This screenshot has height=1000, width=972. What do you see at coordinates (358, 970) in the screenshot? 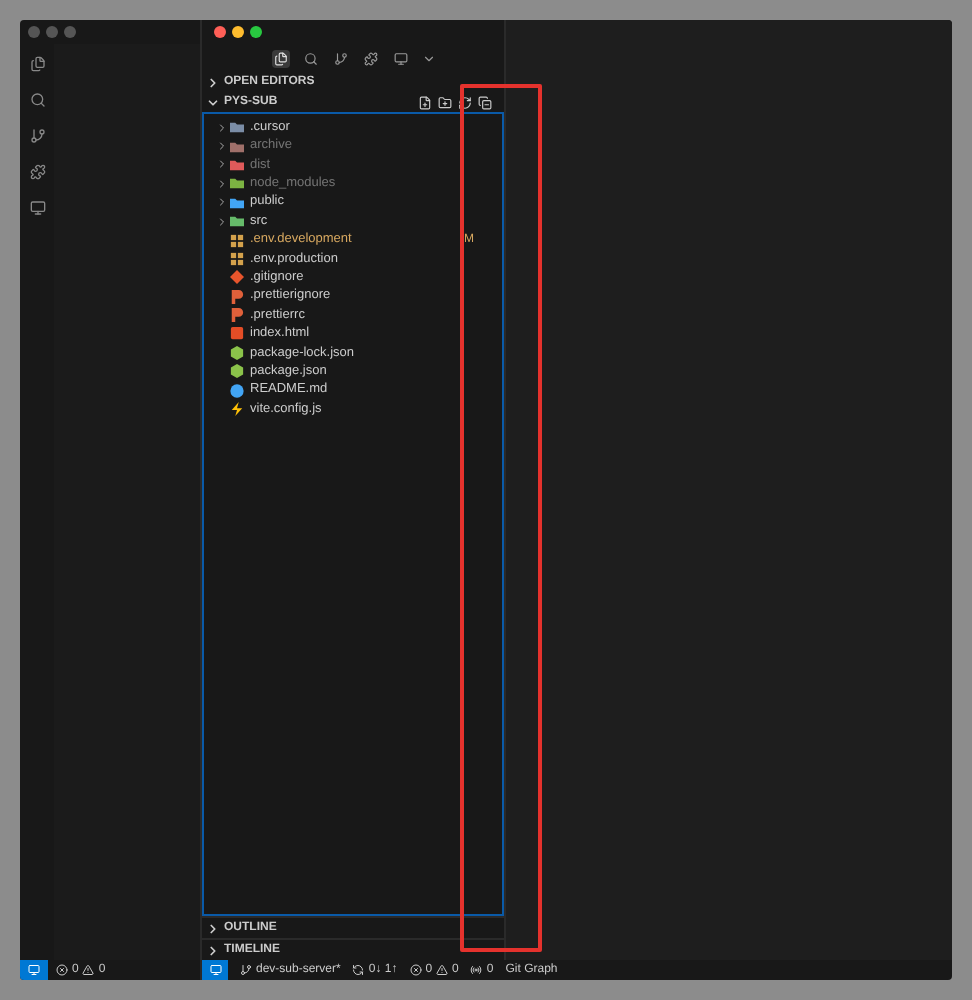
I see `sync-icon` at bounding box center [358, 970].